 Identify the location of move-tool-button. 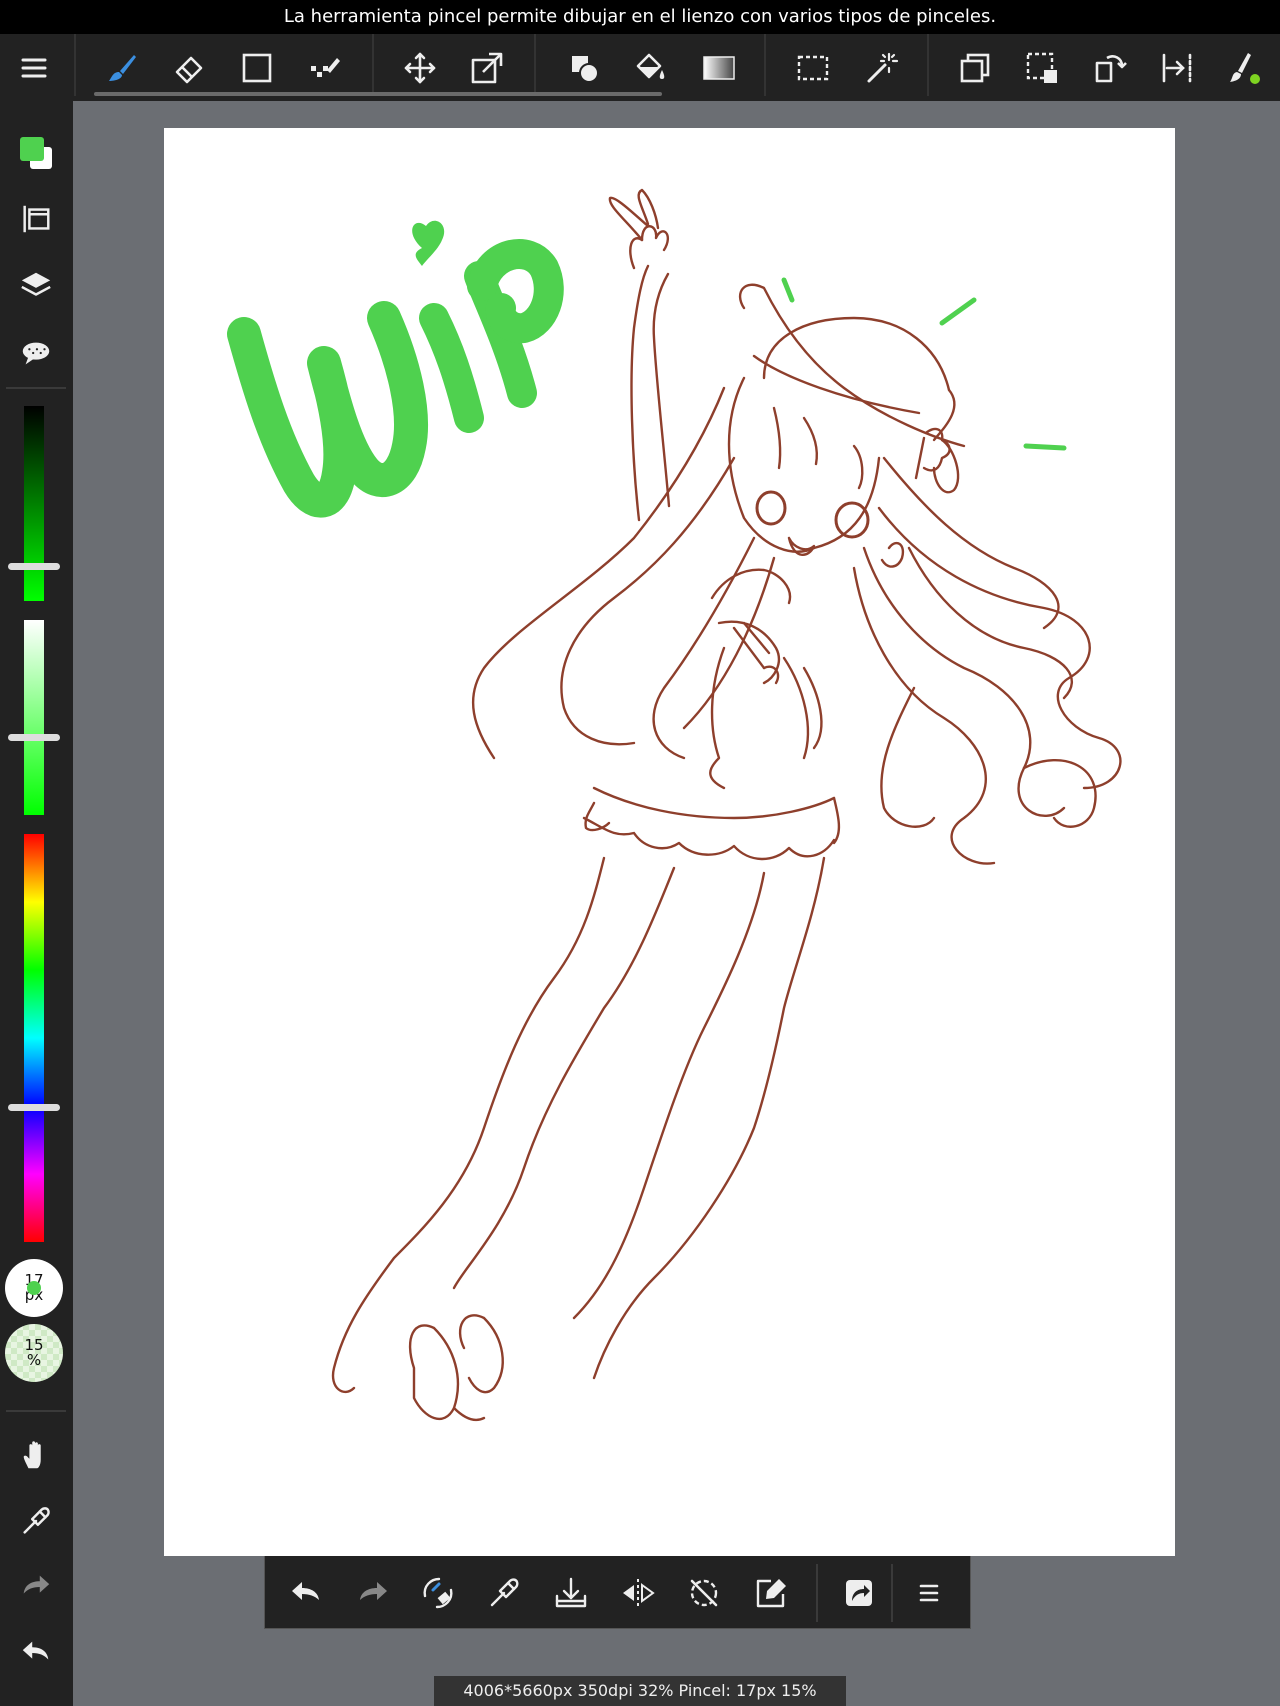
(420, 68).